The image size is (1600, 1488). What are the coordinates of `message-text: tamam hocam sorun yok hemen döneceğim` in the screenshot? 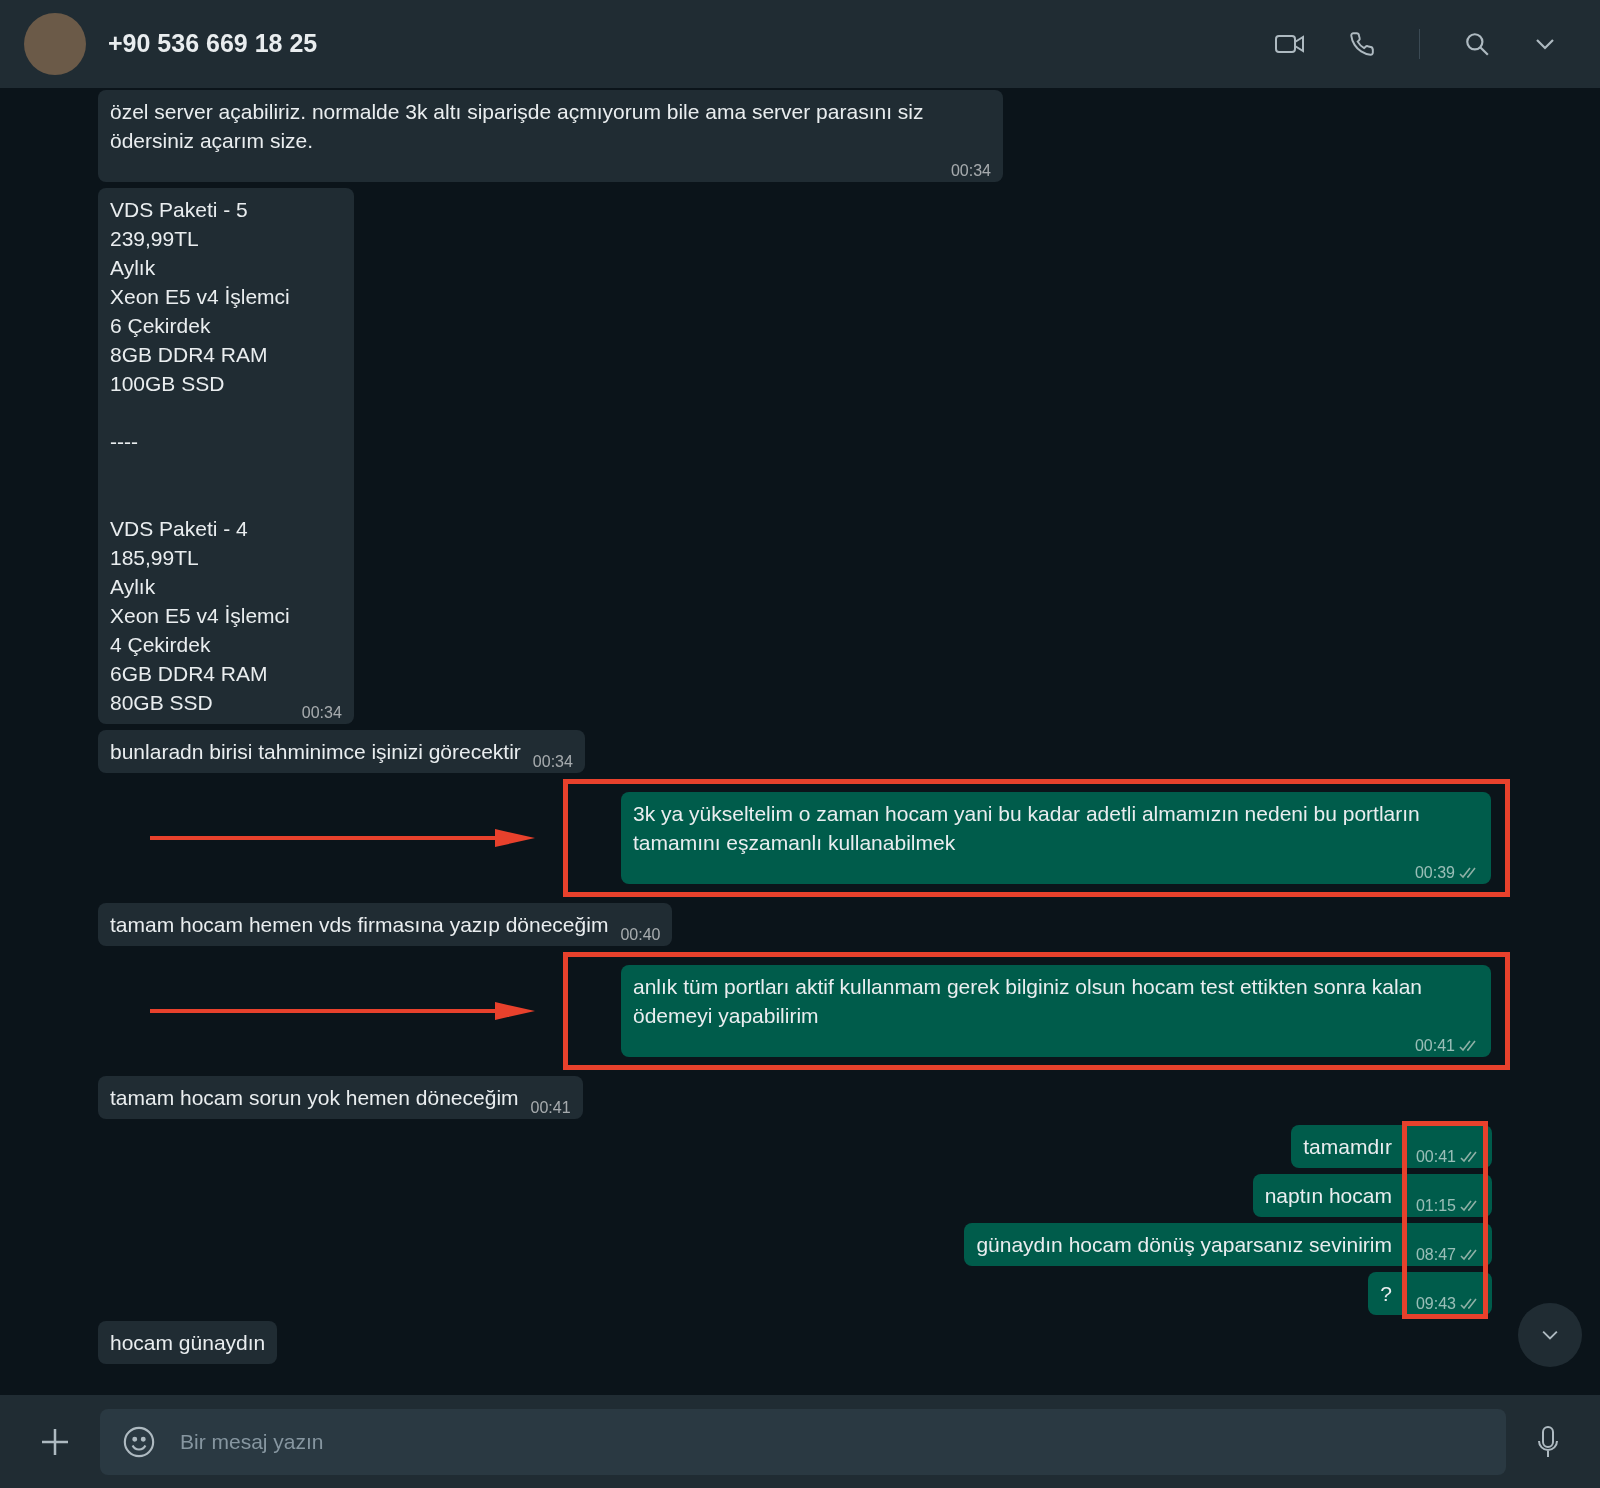 It's located at (314, 1098).